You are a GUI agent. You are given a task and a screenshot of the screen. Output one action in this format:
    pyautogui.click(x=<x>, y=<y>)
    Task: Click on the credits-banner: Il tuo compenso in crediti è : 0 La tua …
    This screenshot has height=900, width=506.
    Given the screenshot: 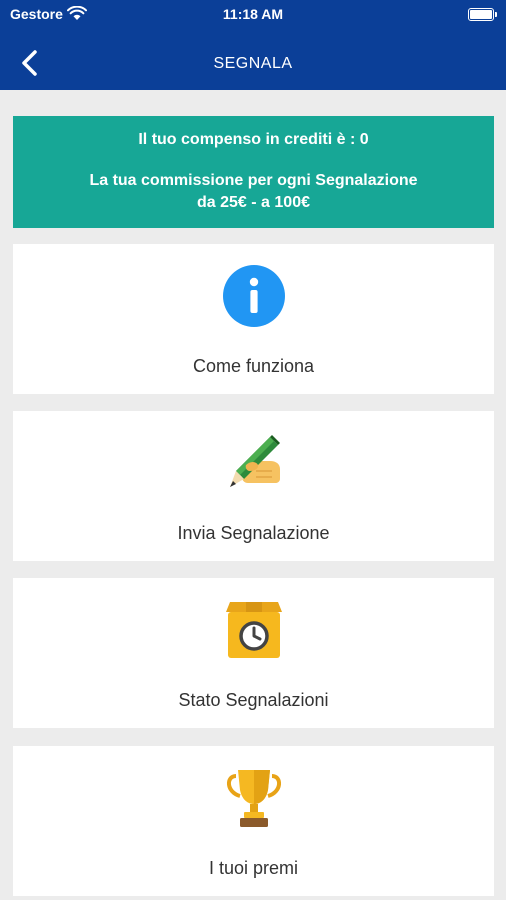 What is the action you would take?
    pyautogui.click(x=253, y=172)
    